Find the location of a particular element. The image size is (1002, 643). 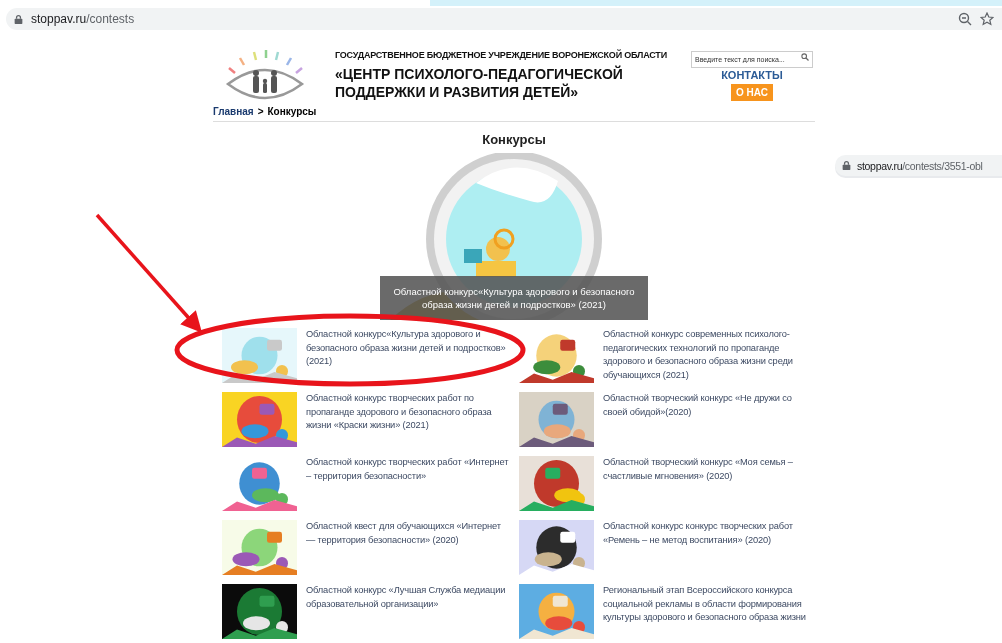

contest-link: Региональный этап Всероссийского конкурса социальной рекламы в области формирования культуры здорового и безопасного образа жизни is located at coordinates (709, 604).